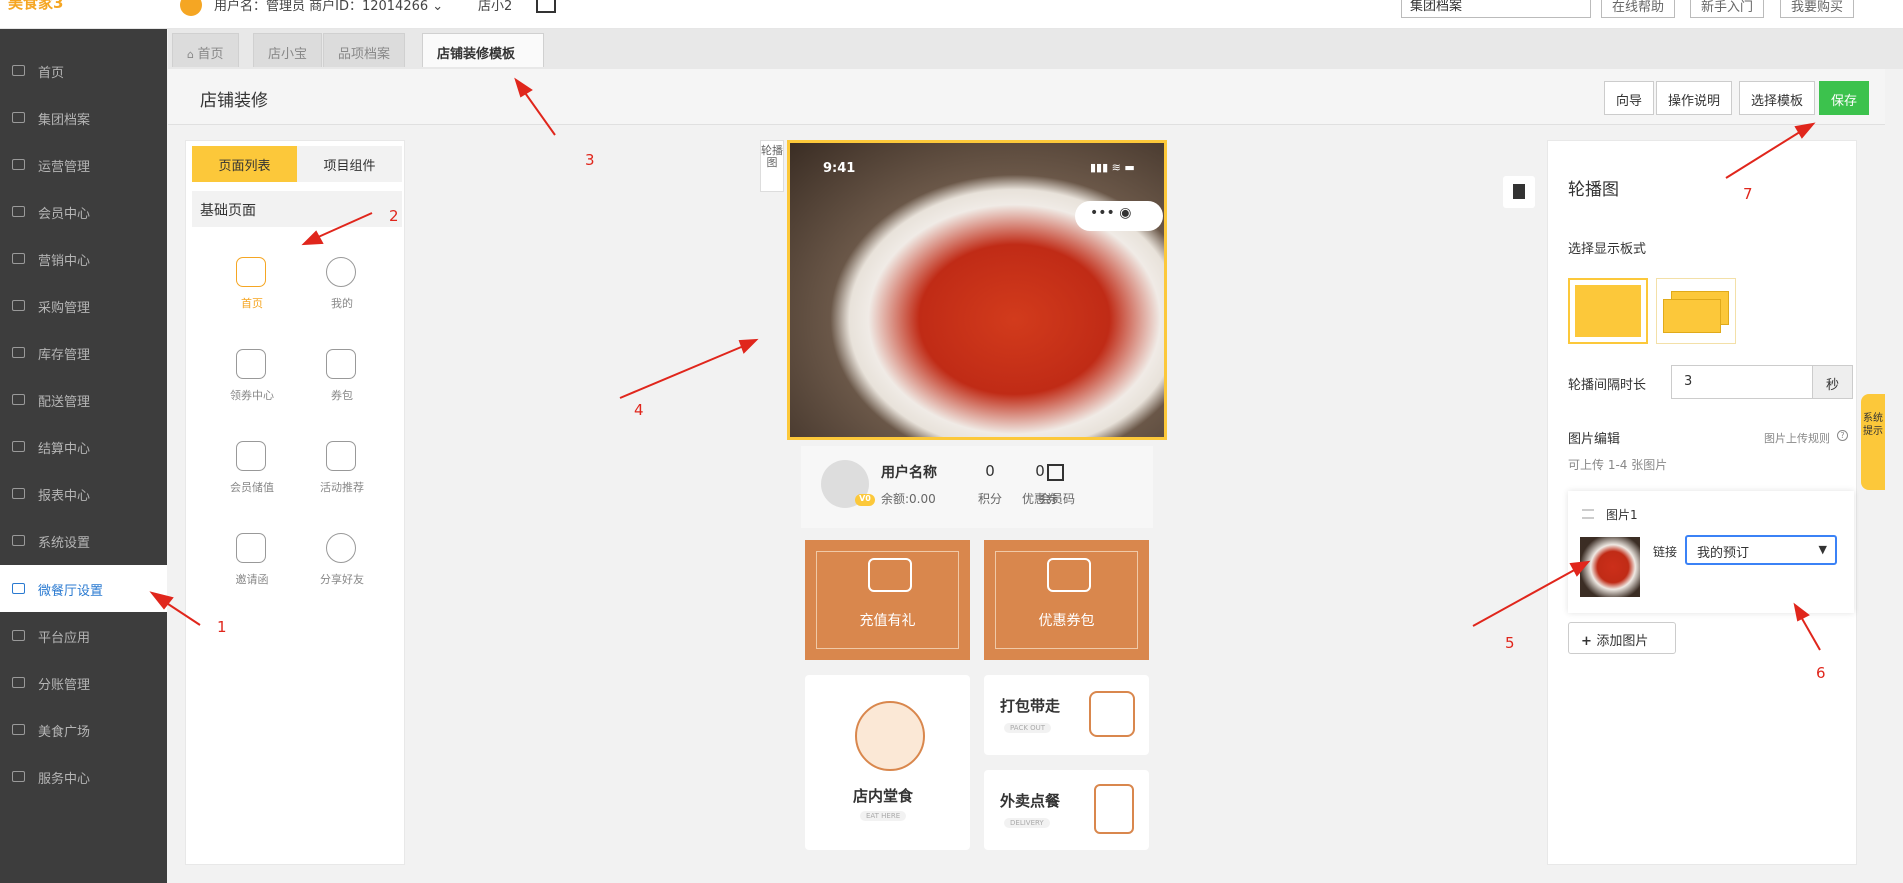 The width and height of the screenshot is (1903, 883). I want to click on annotation-2: 2, so click(394, 216).